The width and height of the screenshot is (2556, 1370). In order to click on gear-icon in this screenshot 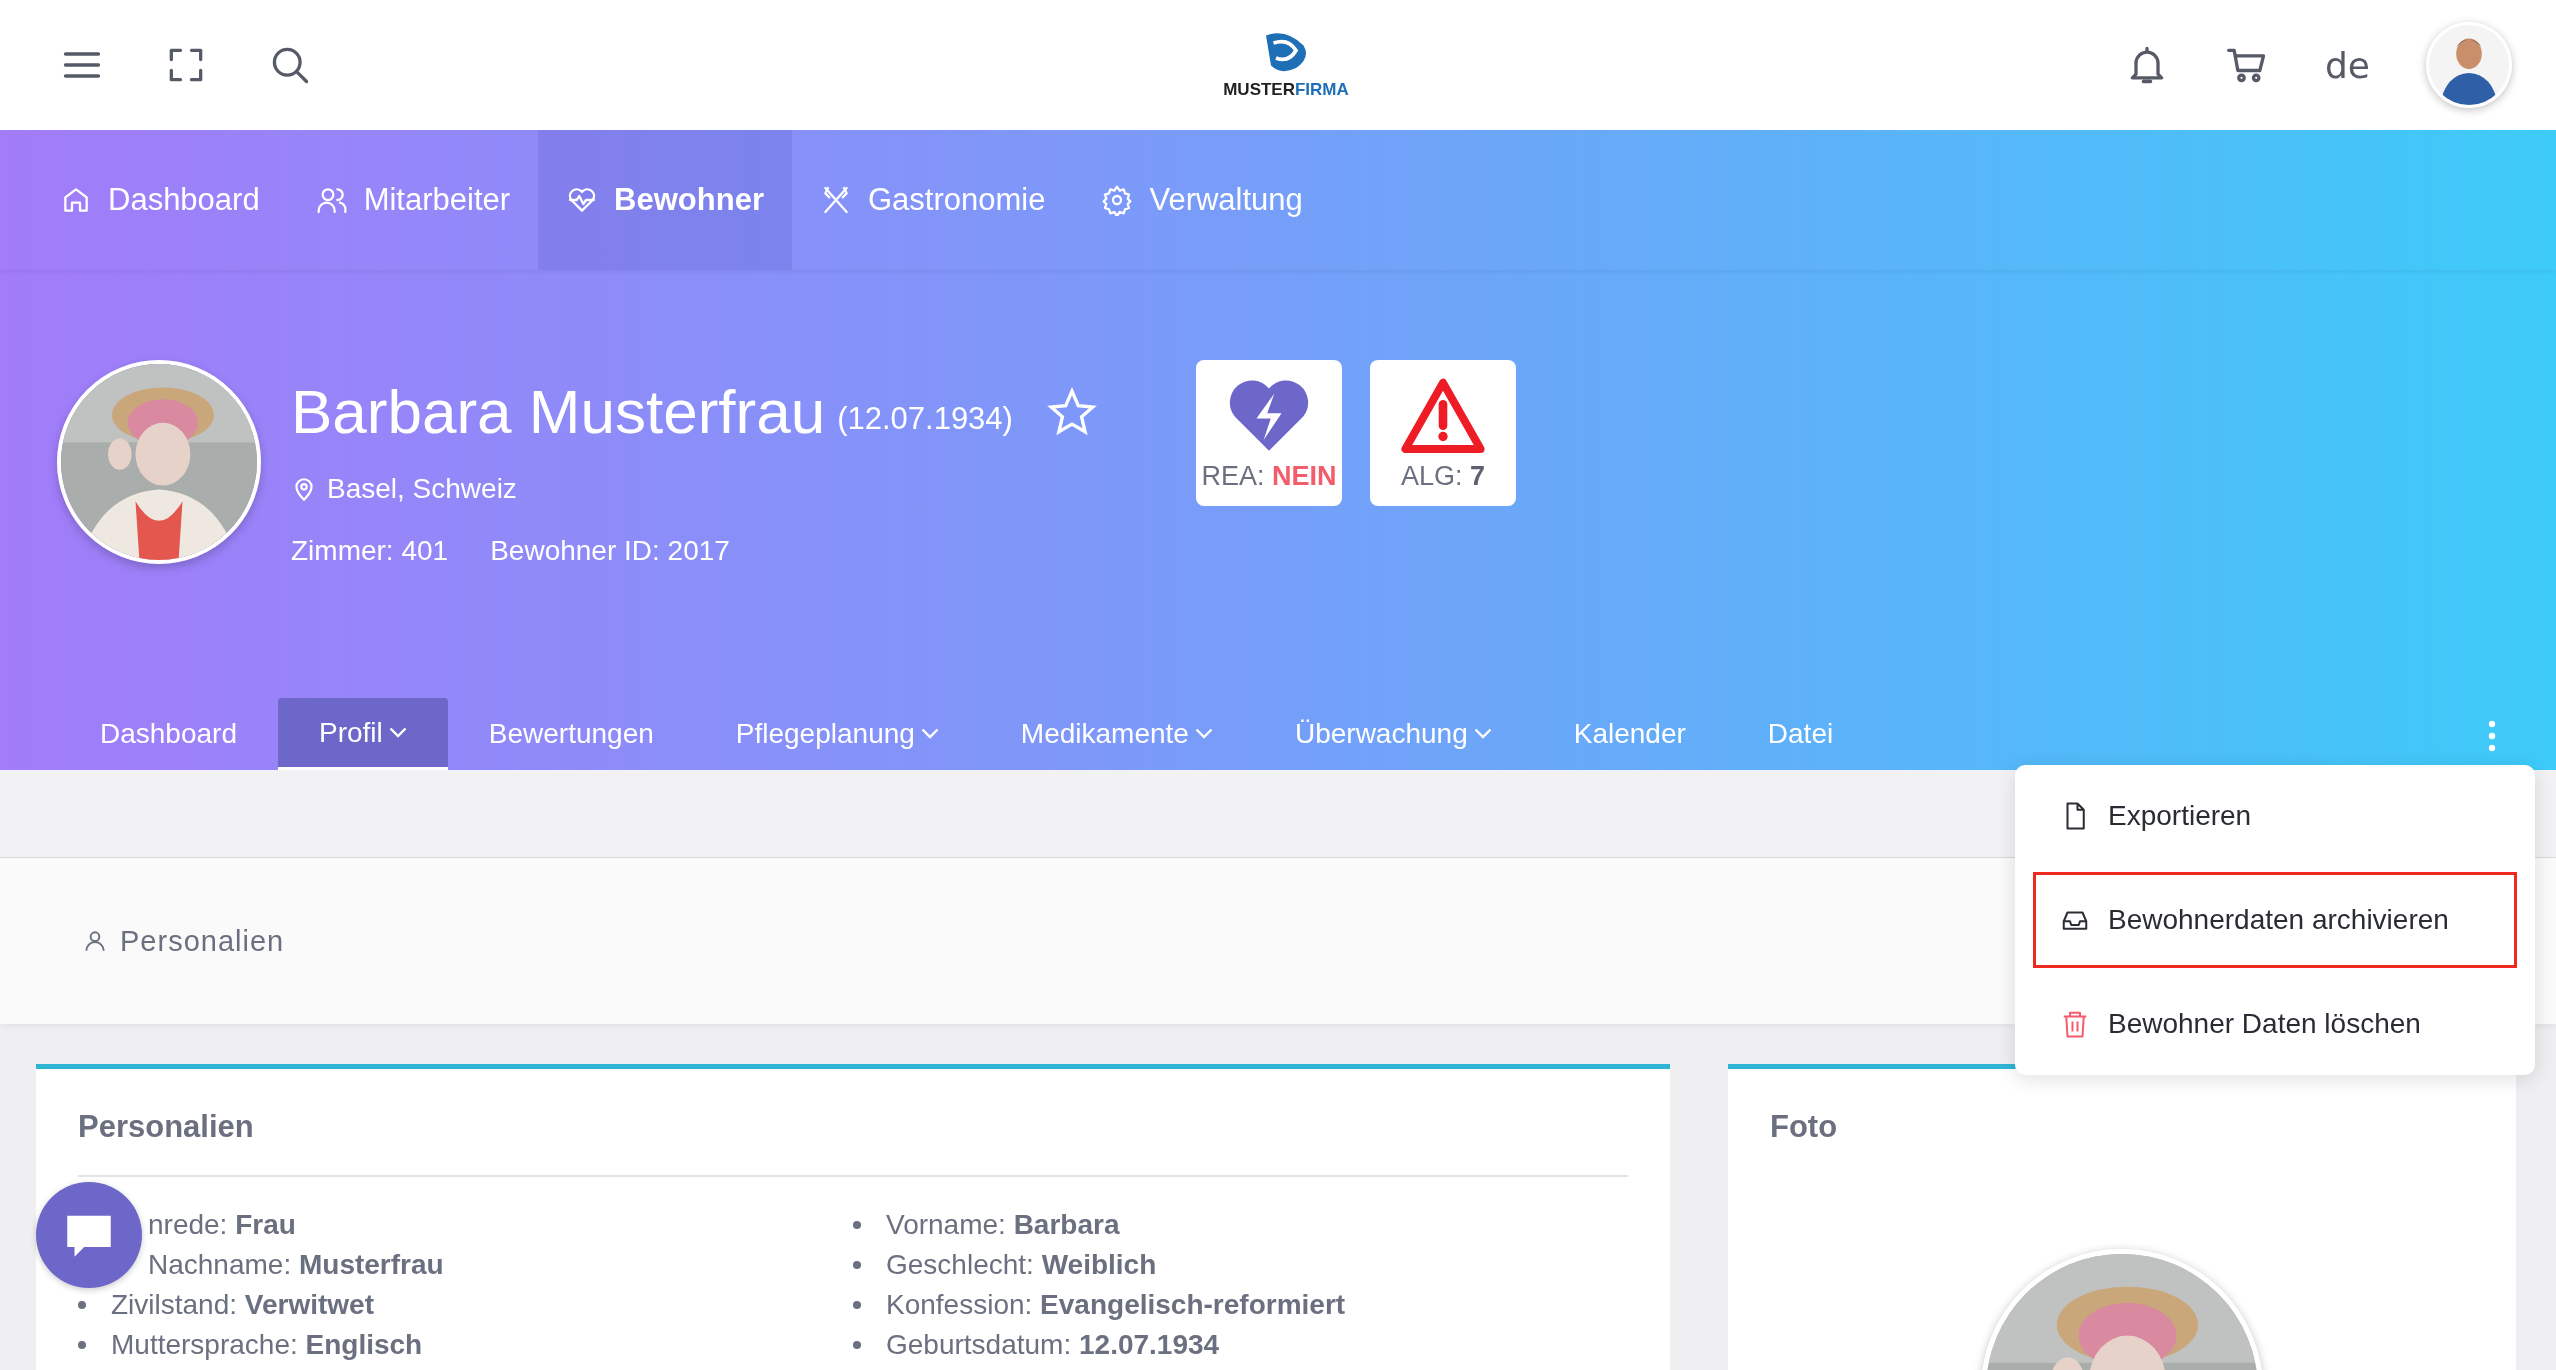, I will do `click(1117, 200)`.